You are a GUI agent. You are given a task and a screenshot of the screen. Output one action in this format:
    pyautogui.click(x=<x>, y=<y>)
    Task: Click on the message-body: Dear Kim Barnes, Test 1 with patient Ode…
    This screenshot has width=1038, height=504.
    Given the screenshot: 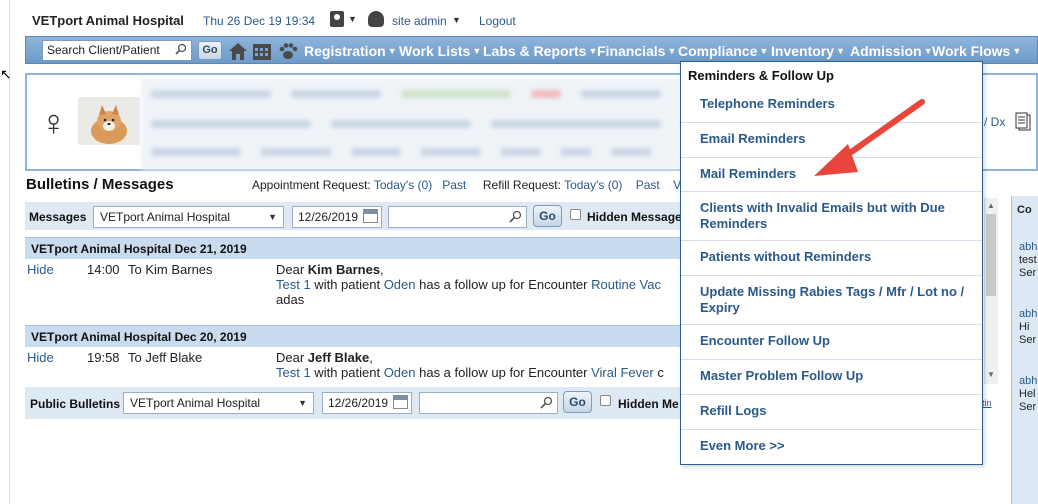 What is the action you would take?
    pyautogui.click(x=468, y=284)
    